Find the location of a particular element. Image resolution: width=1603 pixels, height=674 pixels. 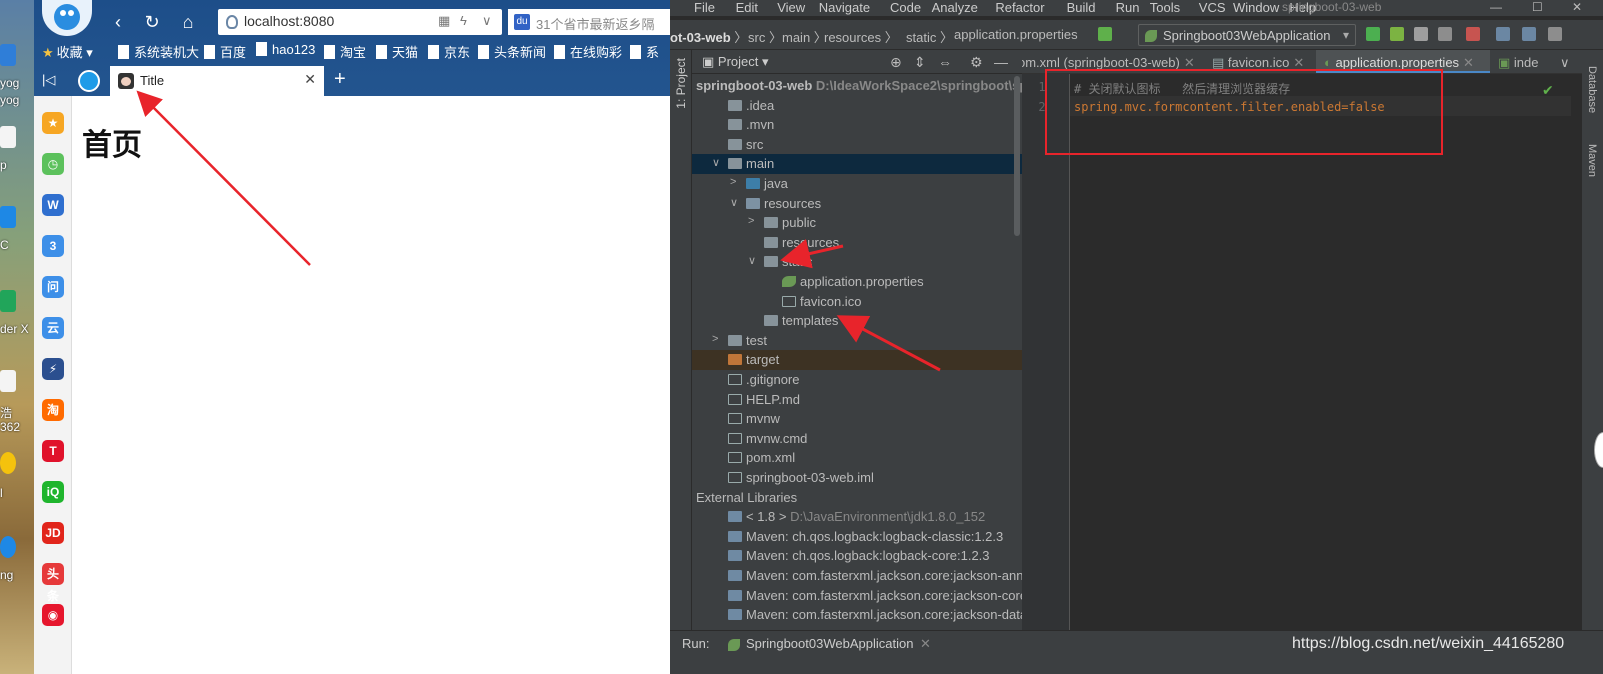

project-tool-tab: 1: Project is located at coordinates (681, 83).